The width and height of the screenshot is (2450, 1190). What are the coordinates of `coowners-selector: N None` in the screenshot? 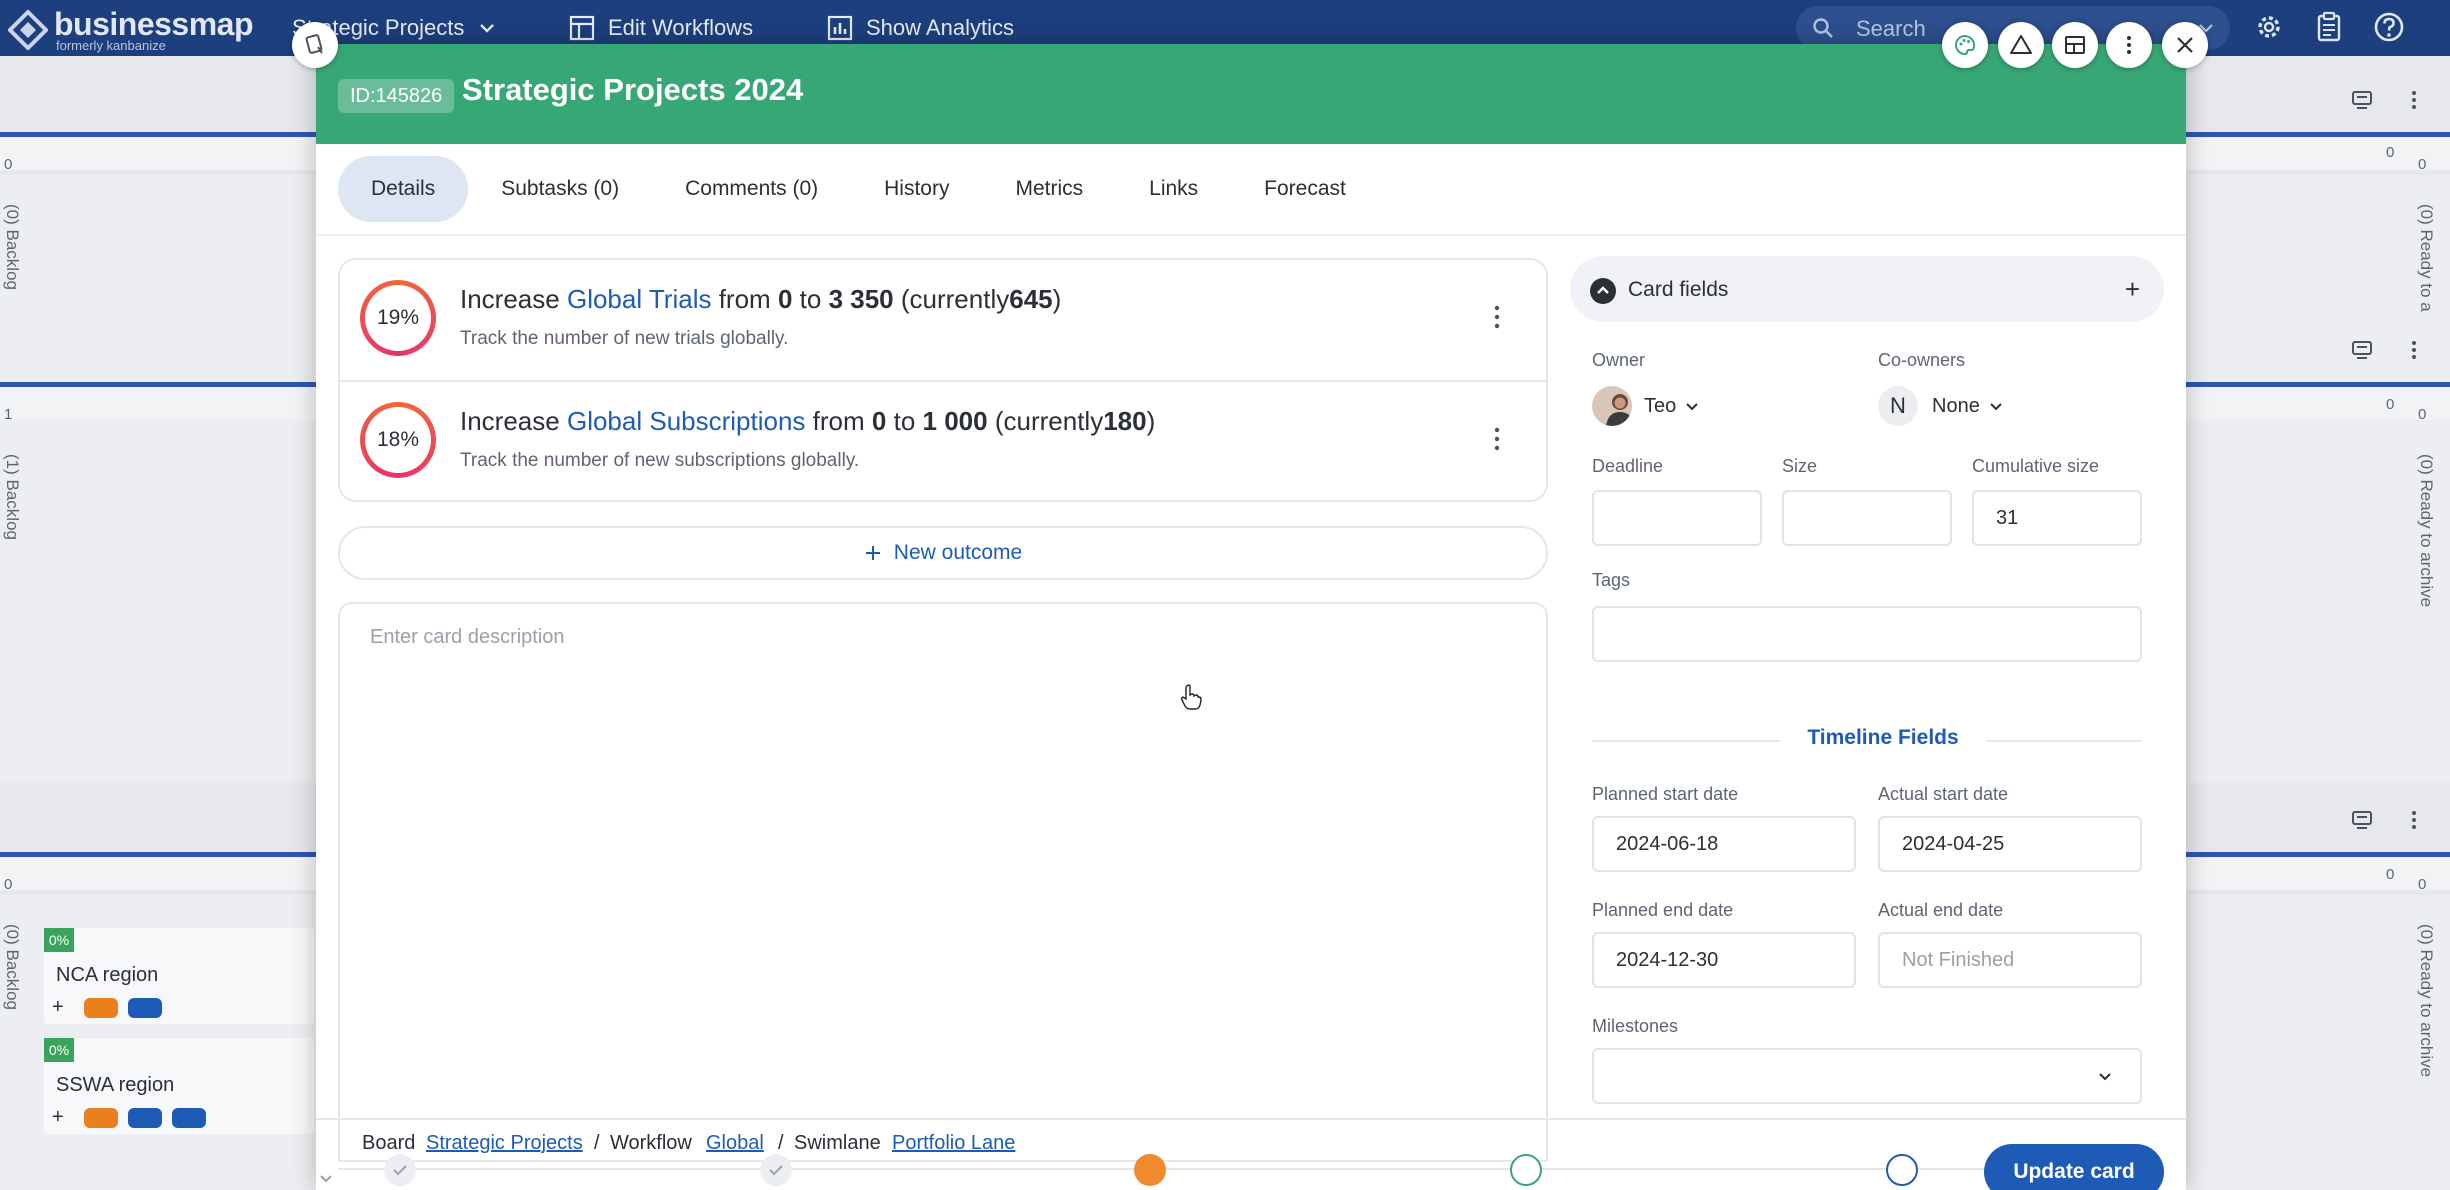 It's located at (1941, 406).